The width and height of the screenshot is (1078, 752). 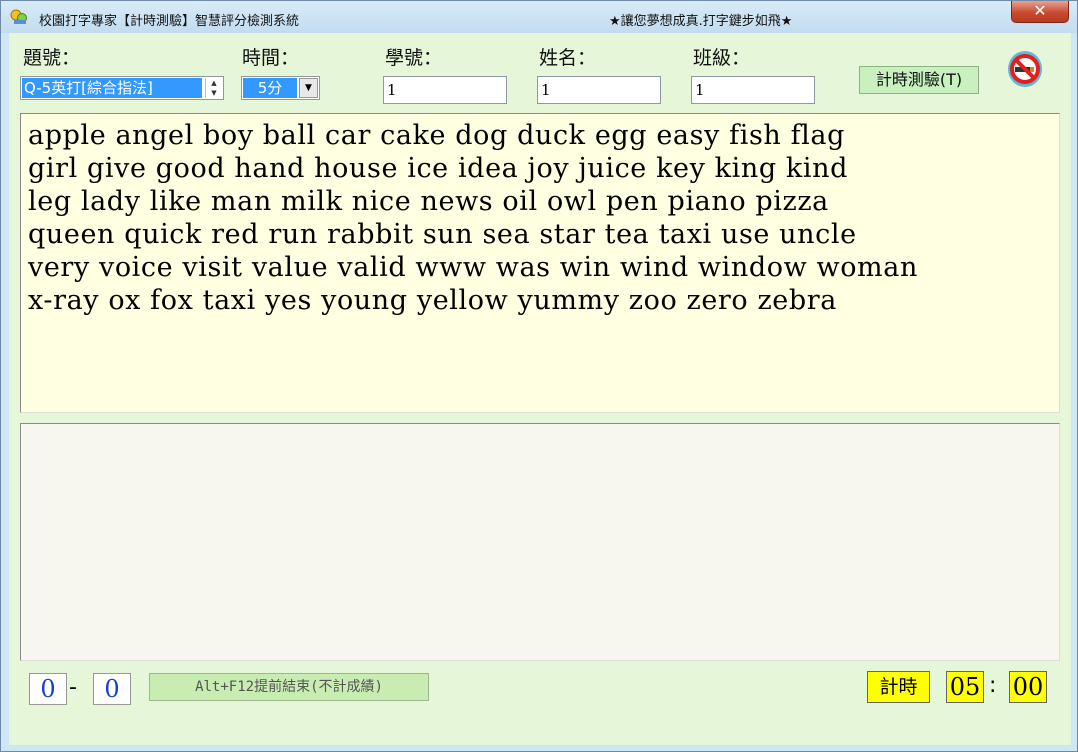 What do you see at coordinates (599, 90) in the screenshot?
I see `name-input: 1` at bounding box center [599, 90].